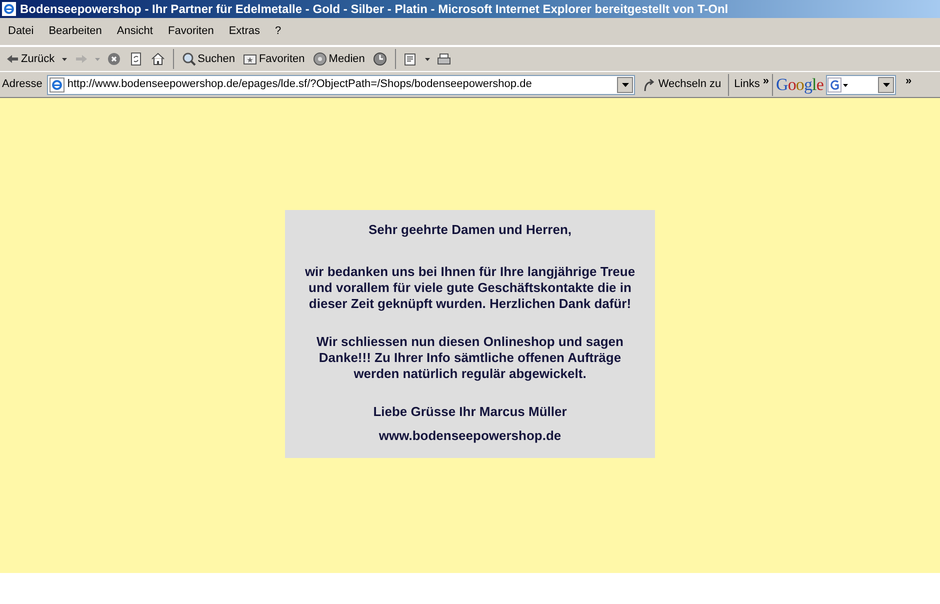 The width and height of the screenshot is (940, 604). I want to click on document-icon, so click(411, 59).